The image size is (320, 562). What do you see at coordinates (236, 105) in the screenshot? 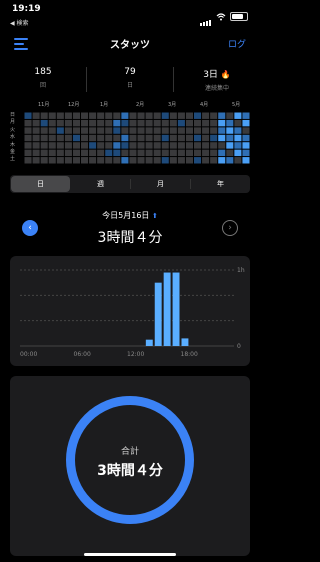
I see `month-label: 5月` at bounding box center [236, 105].